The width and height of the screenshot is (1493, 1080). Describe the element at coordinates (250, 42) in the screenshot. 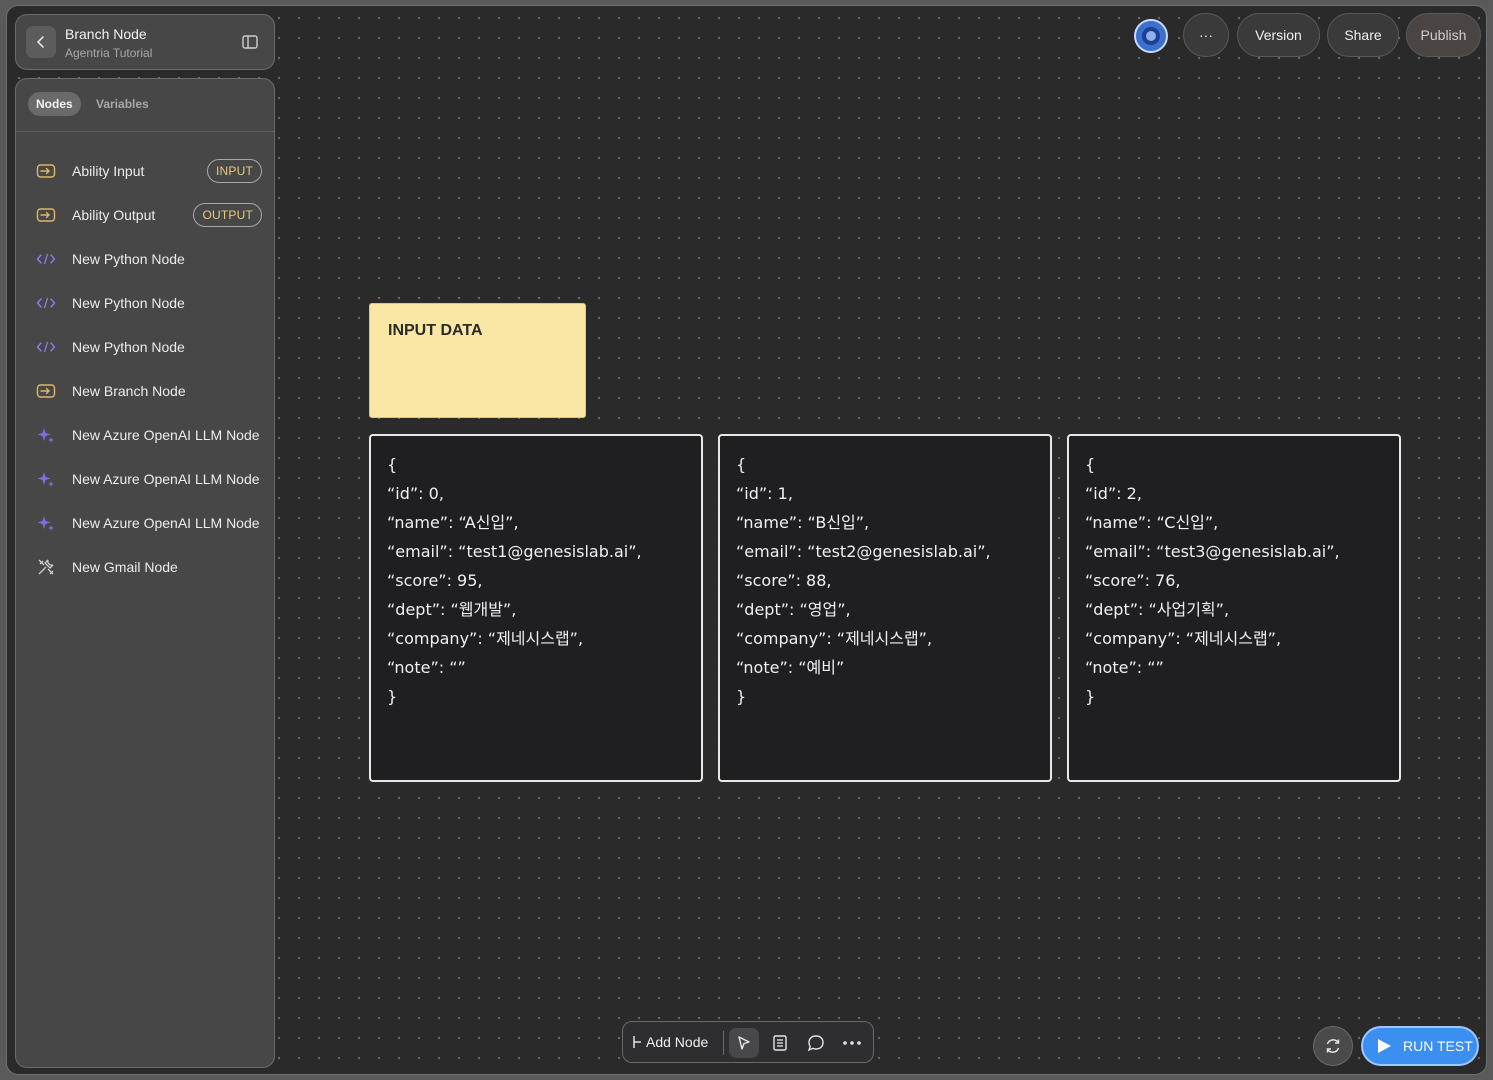

I see `sidebar-toggle-icon` at that location.